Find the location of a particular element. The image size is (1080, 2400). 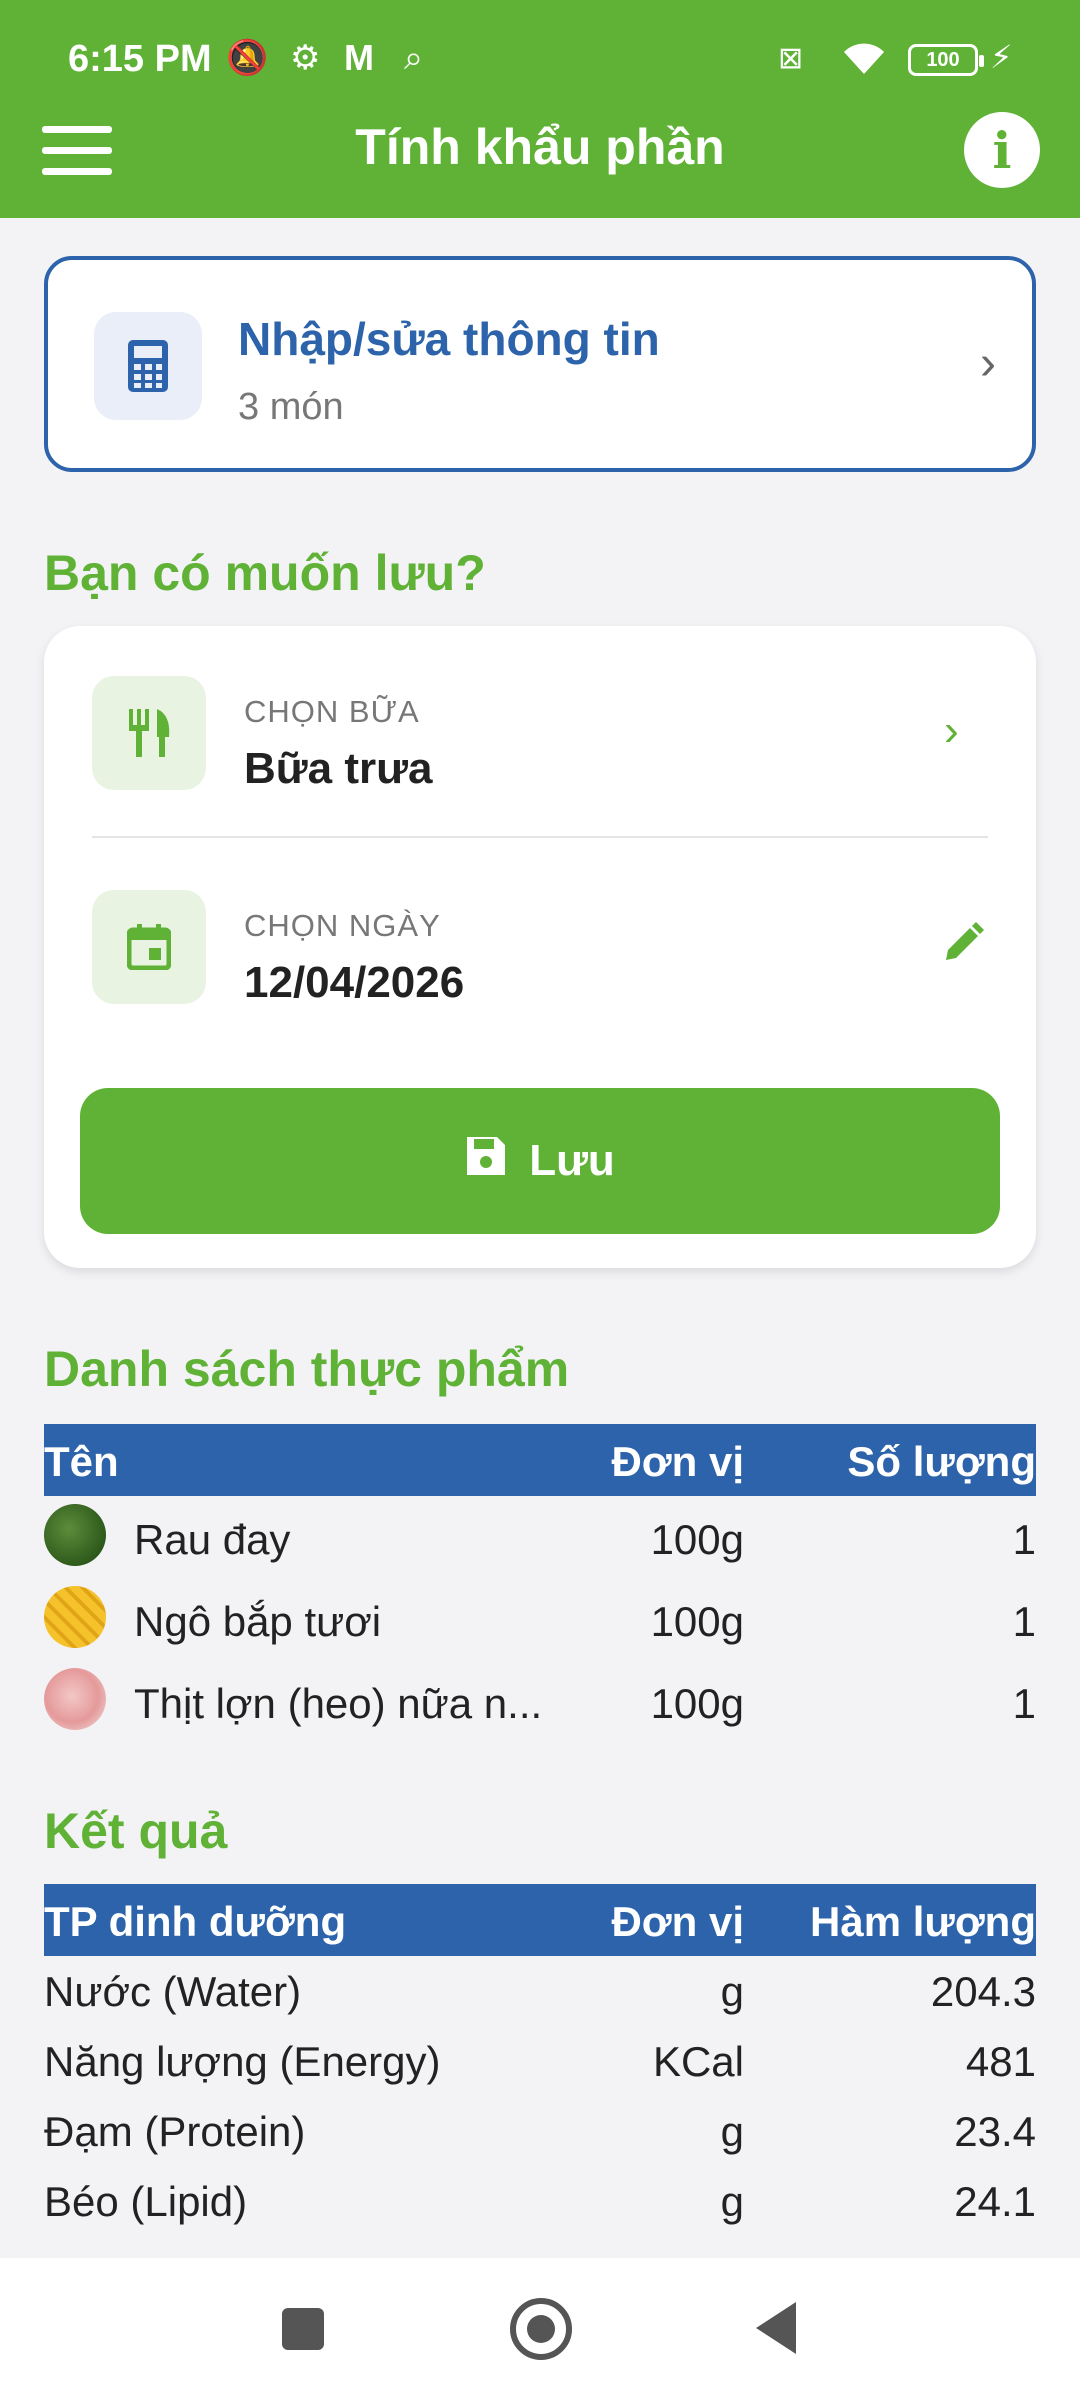

food-row: Thịt lợn (heo) nữa n... 100g 1 is located at coordinates (540, 1705).